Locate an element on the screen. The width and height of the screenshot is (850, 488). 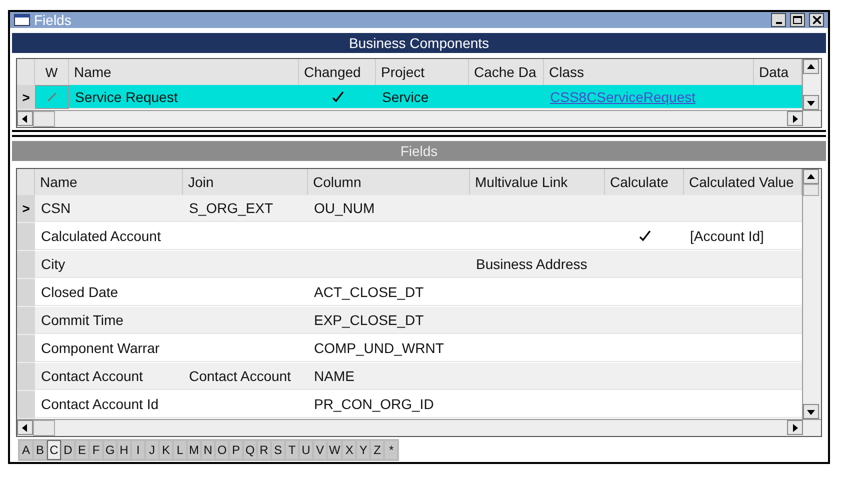
letter-tab: Y is located at coordinates (363, 450).